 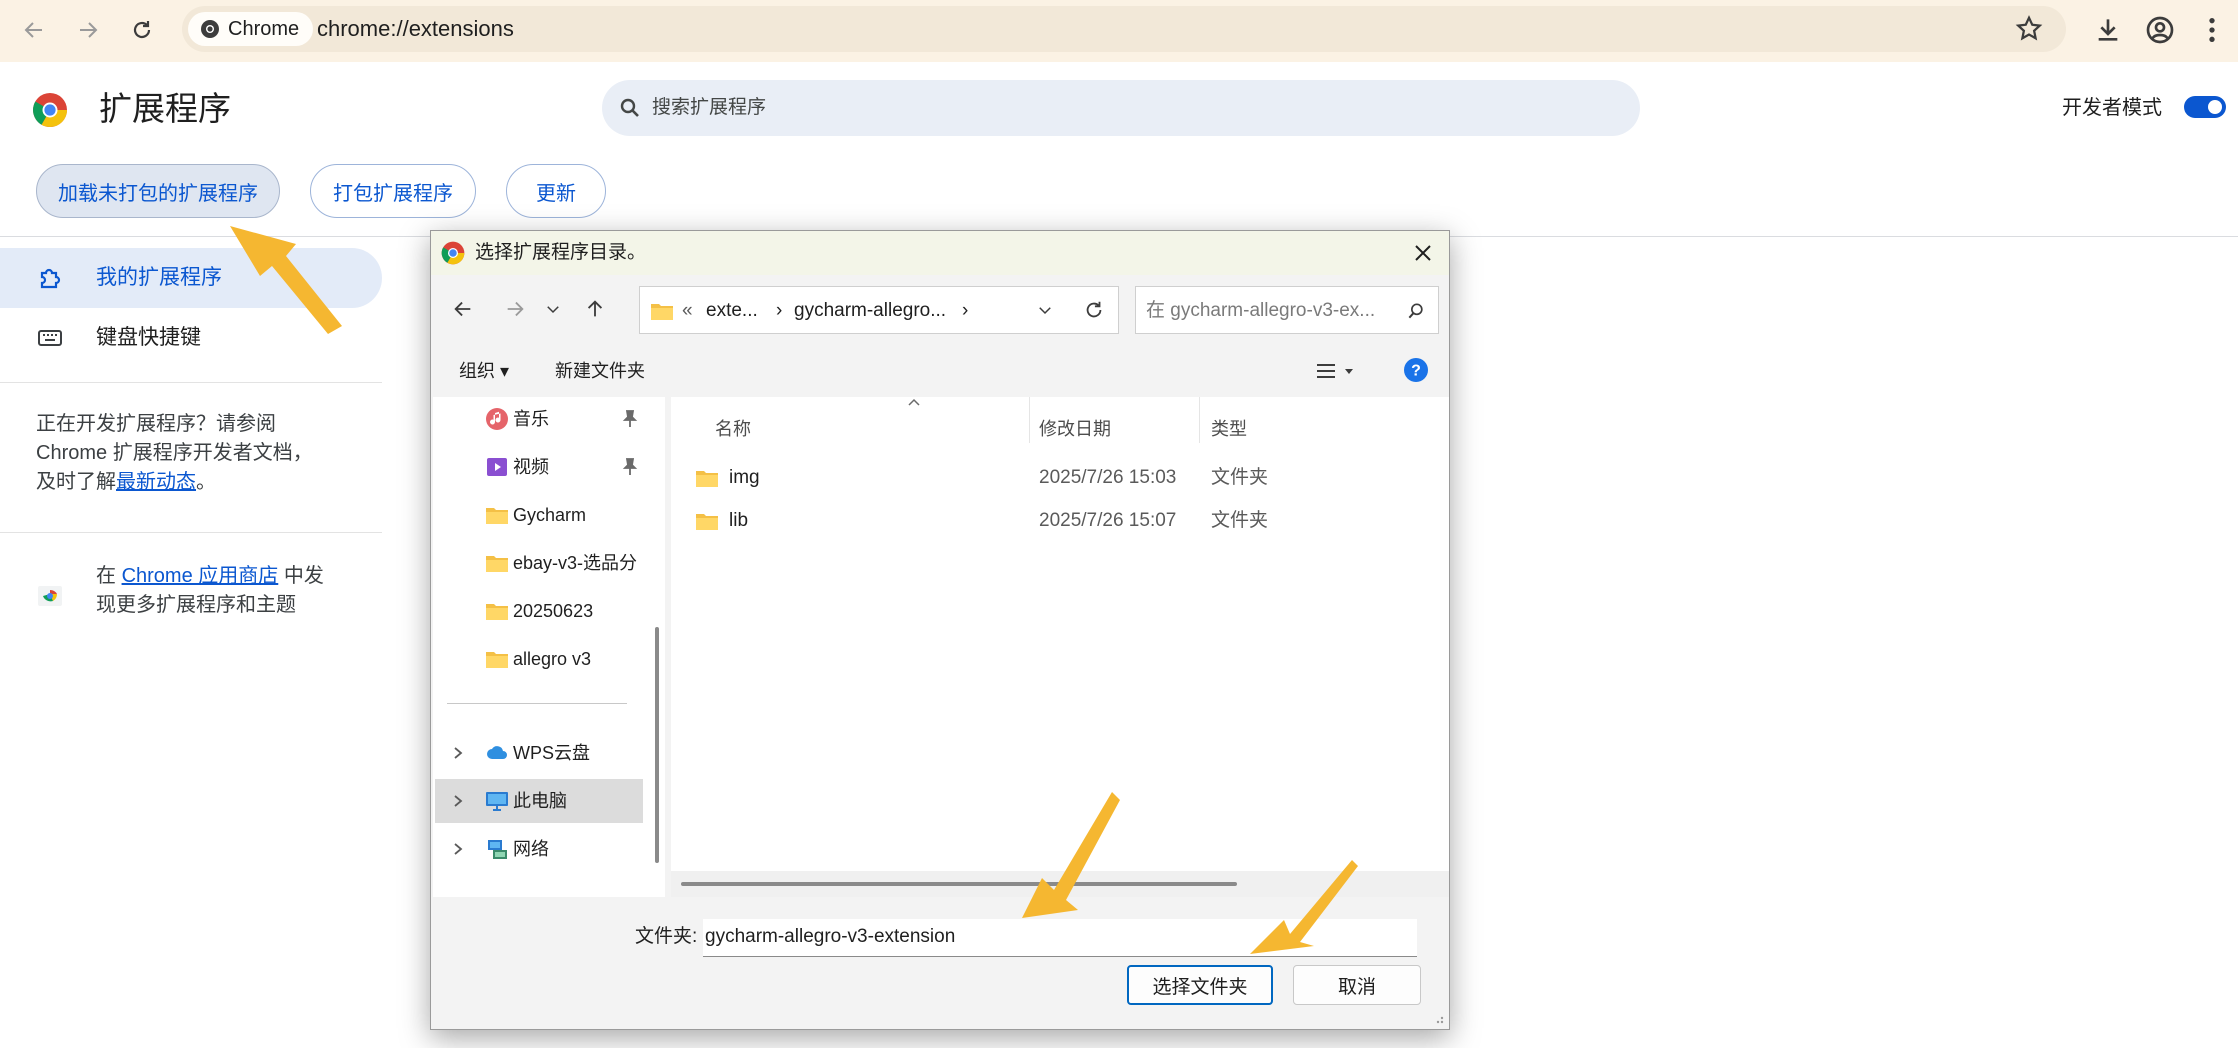 I want to click on dev-mode-toggle, so click(x=2205, y=107).